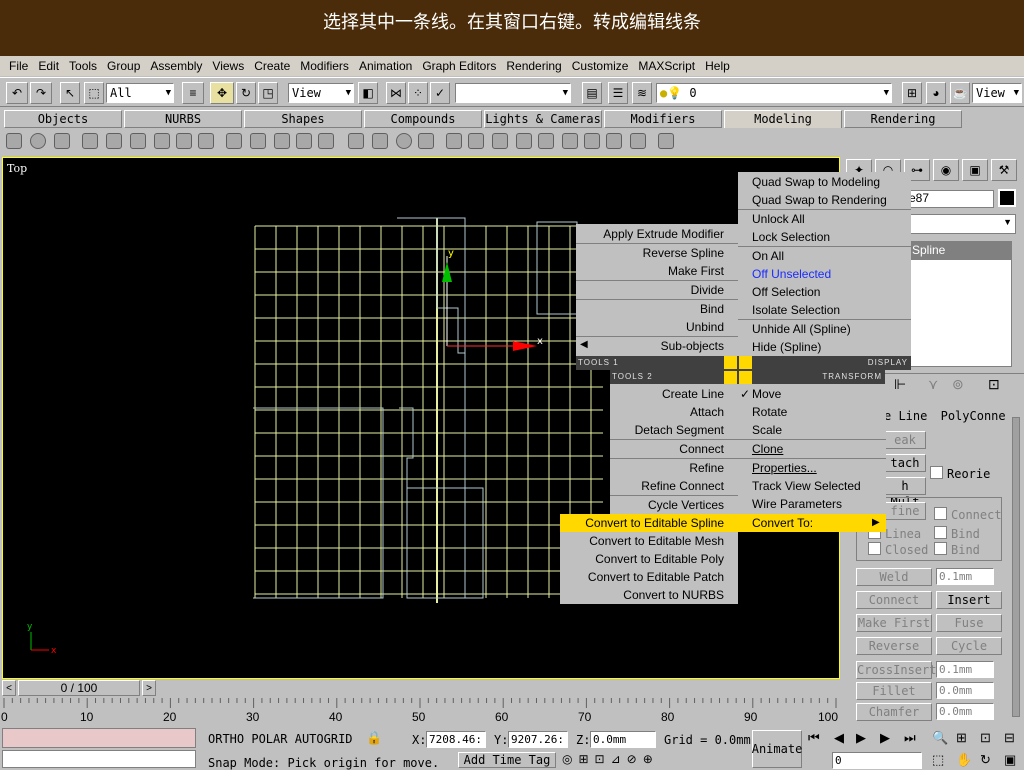 This screenshot has width=1024, height=770. Describe the element at coordinates (456, 739) in the screenshot. I see `x-coord-field: 7208.46:` at that location.